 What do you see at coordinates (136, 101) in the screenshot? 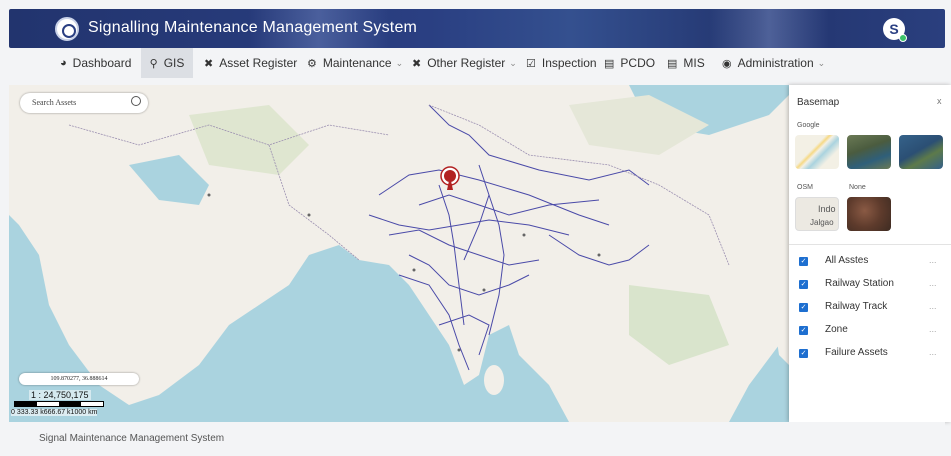
I see `search-icon` at bounding box center [136, 101].